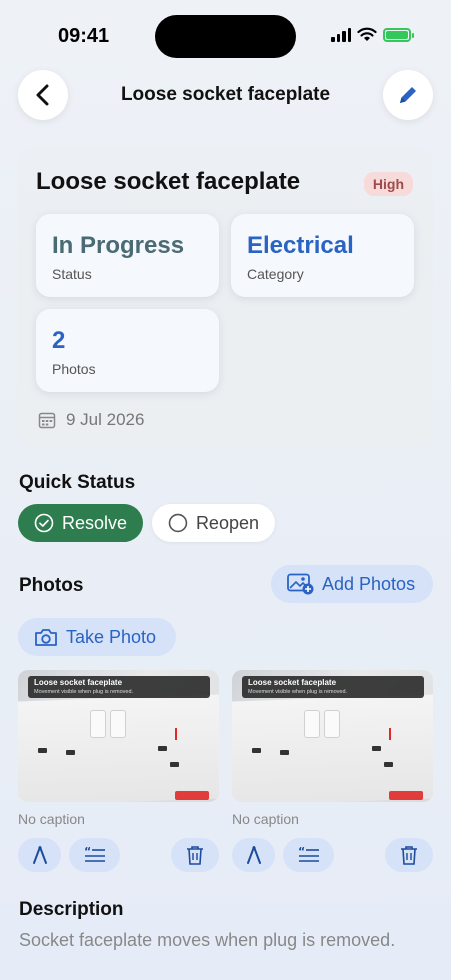  Describe the element at coordinates (47, 420) in the screenshot. I see `calendar-icon` at that location.